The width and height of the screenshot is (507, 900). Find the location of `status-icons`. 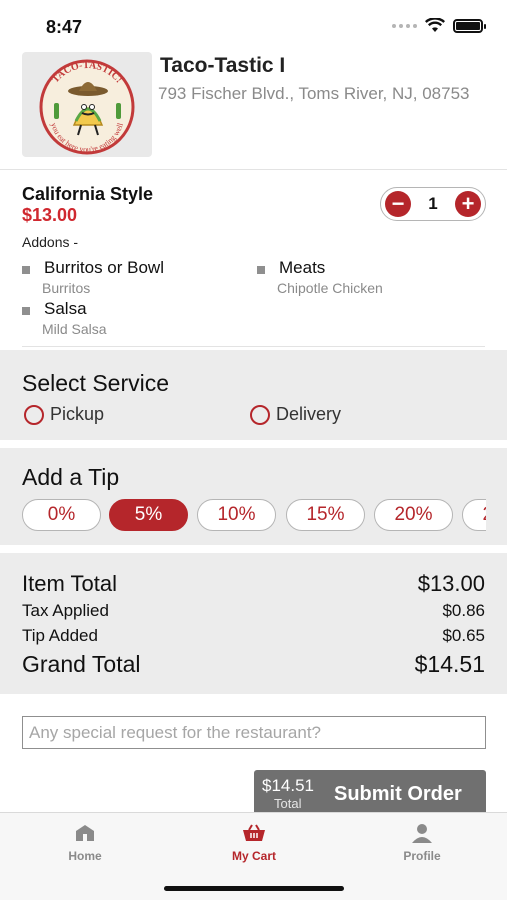

status-icons is located at coordinates (439, 25).